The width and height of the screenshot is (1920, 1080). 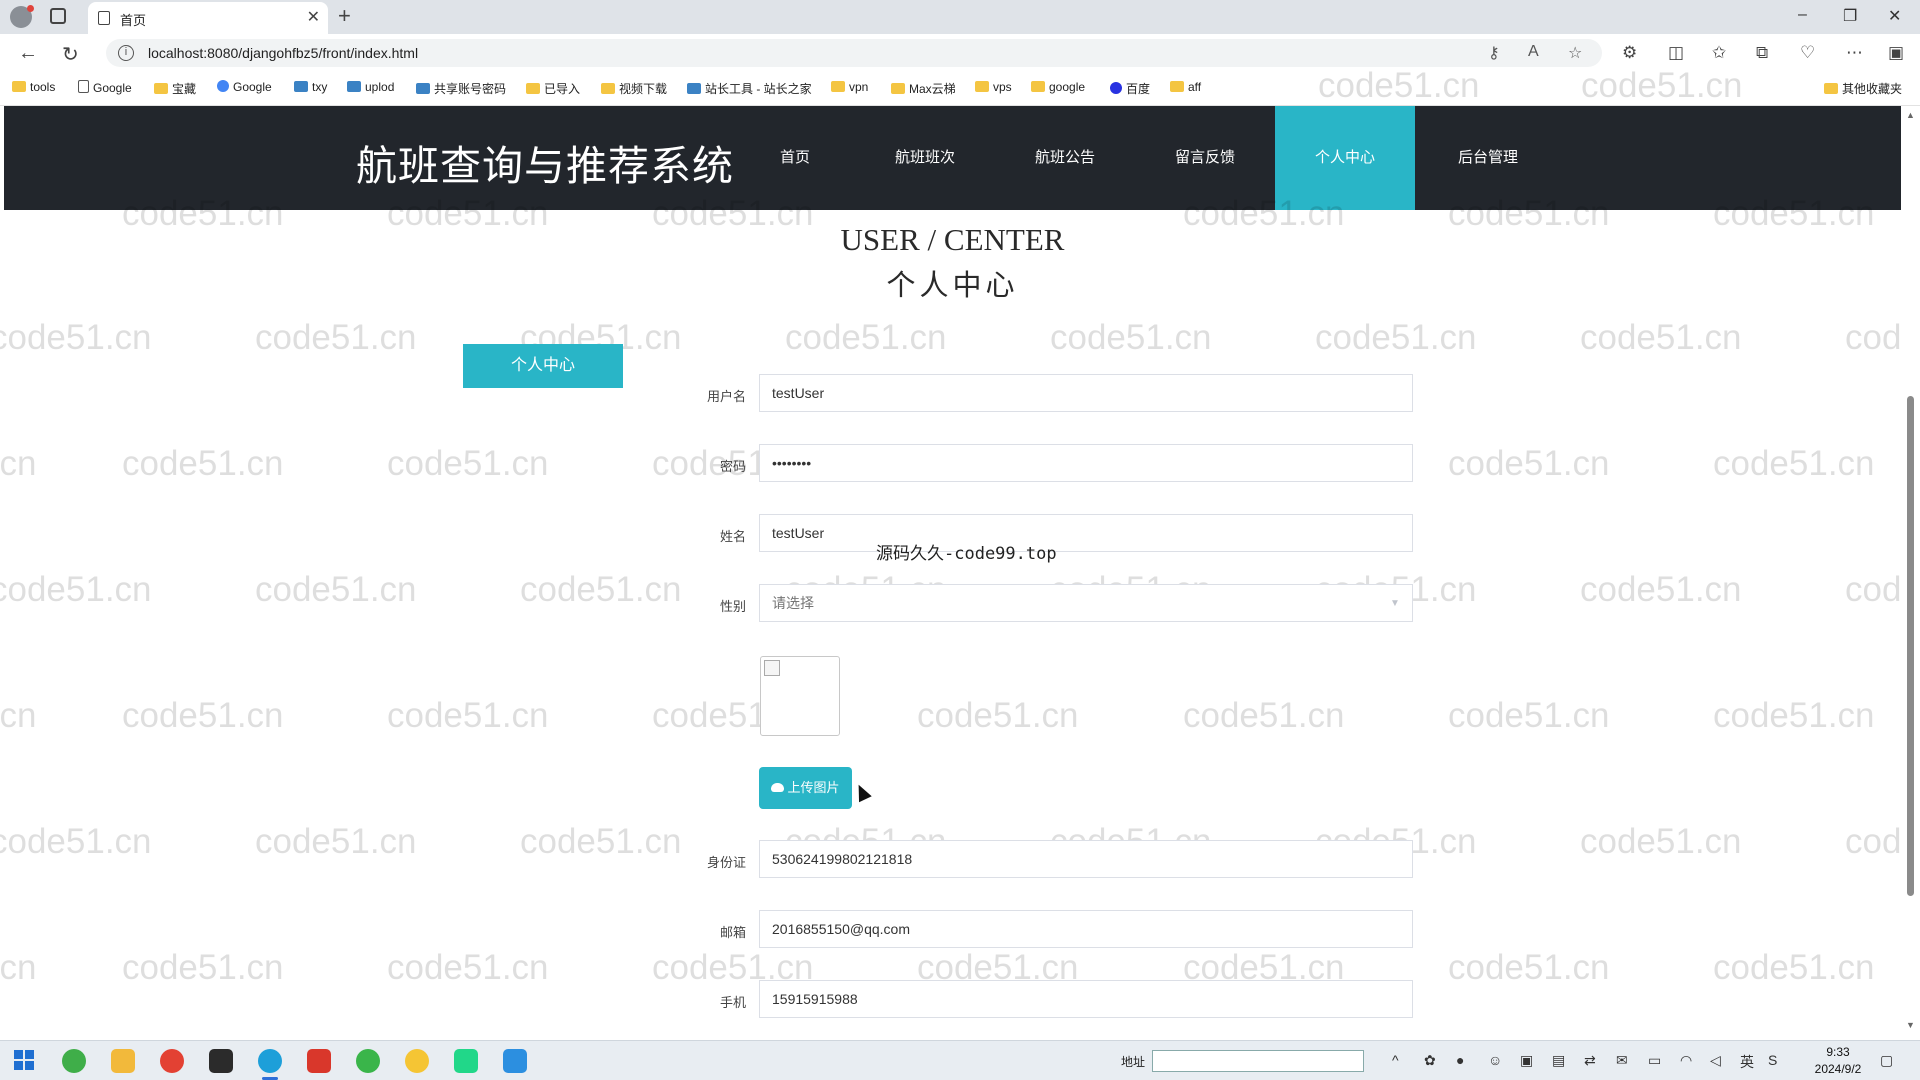 What do you see at coordinates (175, 88) in the screenshot?
I see `bookmark-treasure: 宝藏` at bounding box center [175, 88].